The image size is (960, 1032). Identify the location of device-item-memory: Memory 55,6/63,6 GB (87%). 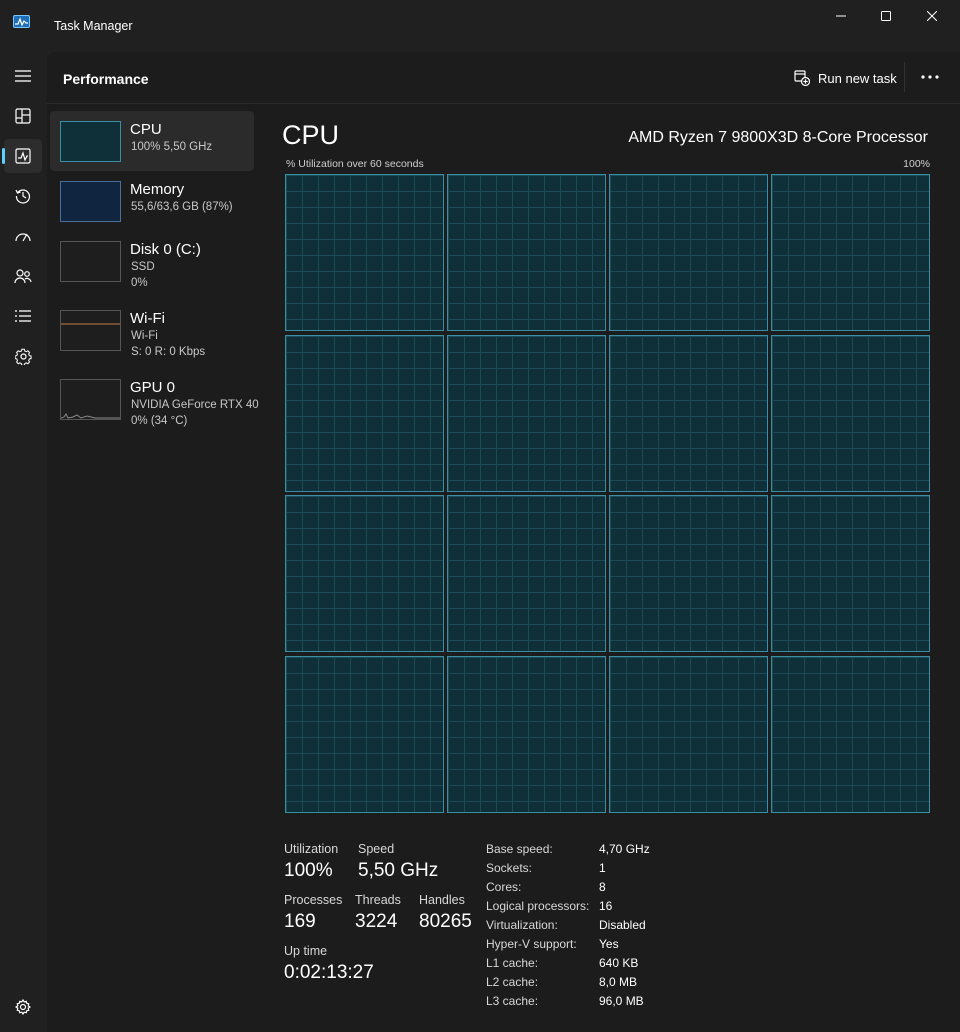
(152, 201).